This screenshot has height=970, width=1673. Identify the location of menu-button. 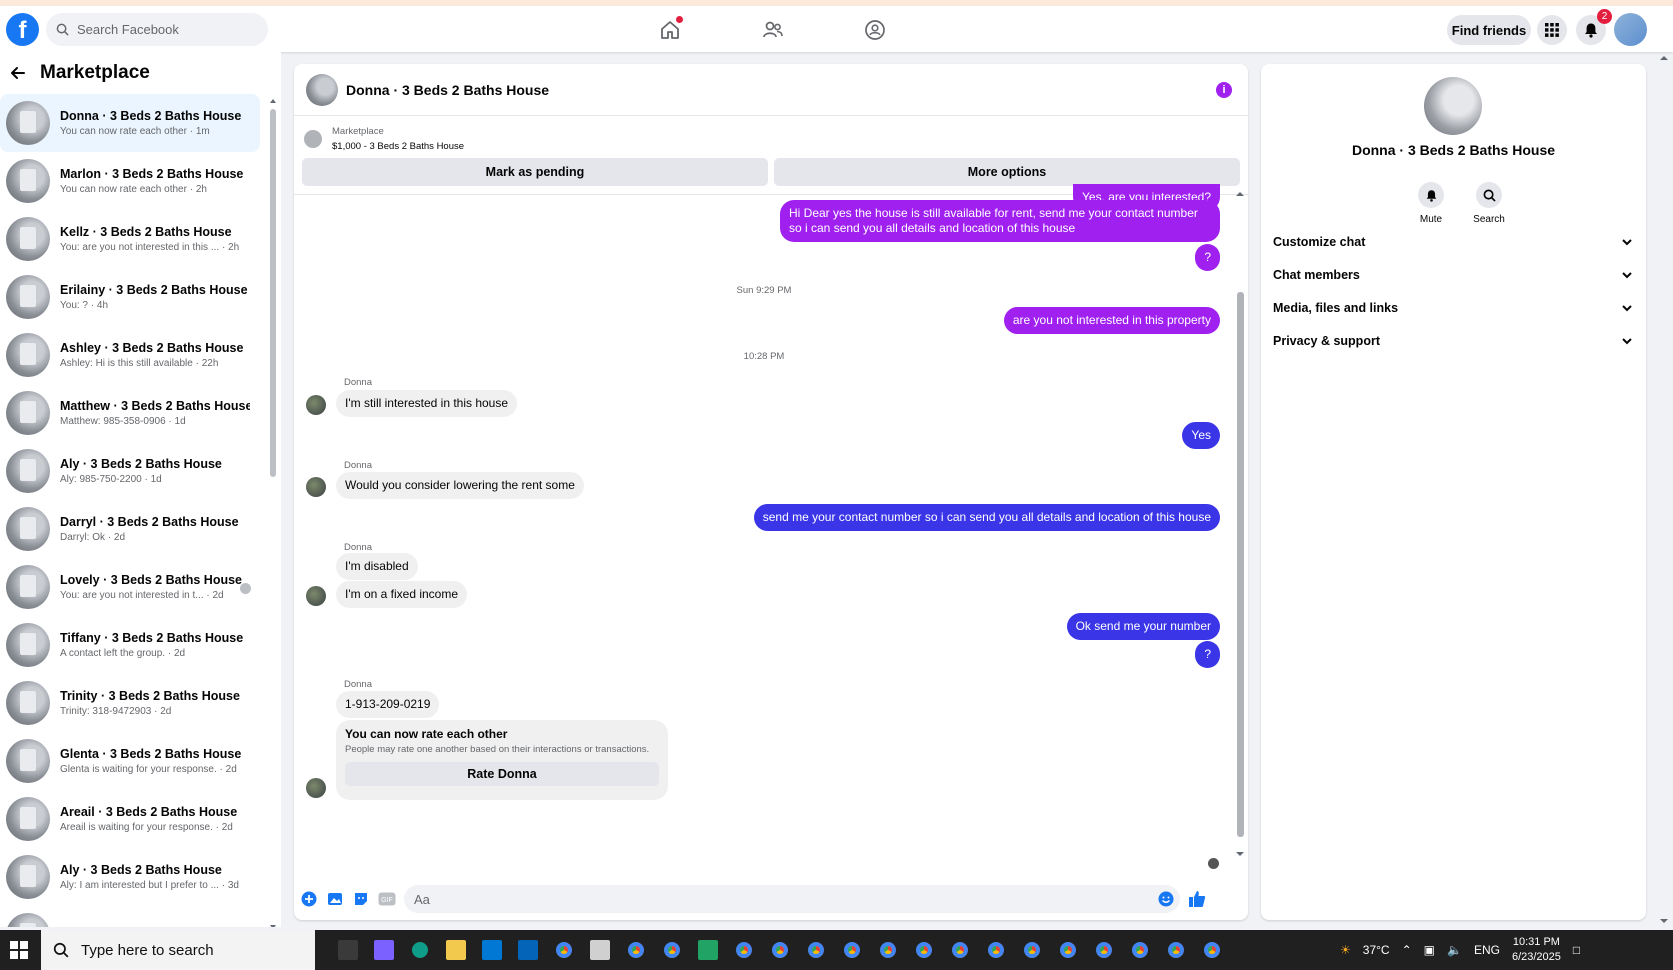
(1552, 30).